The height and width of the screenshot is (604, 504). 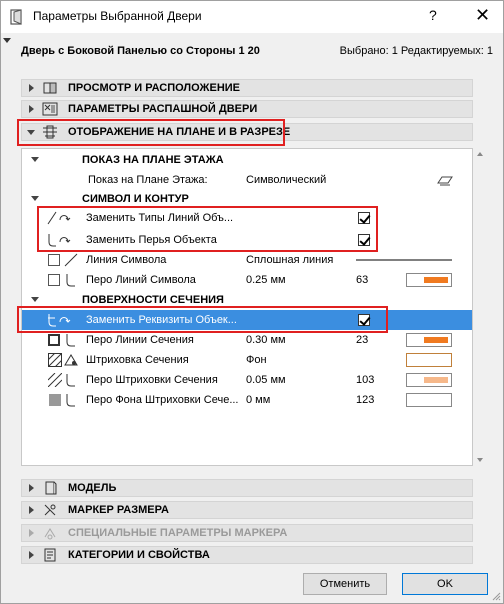 I want to click on door-params-icon, so click(x=50, y=109).